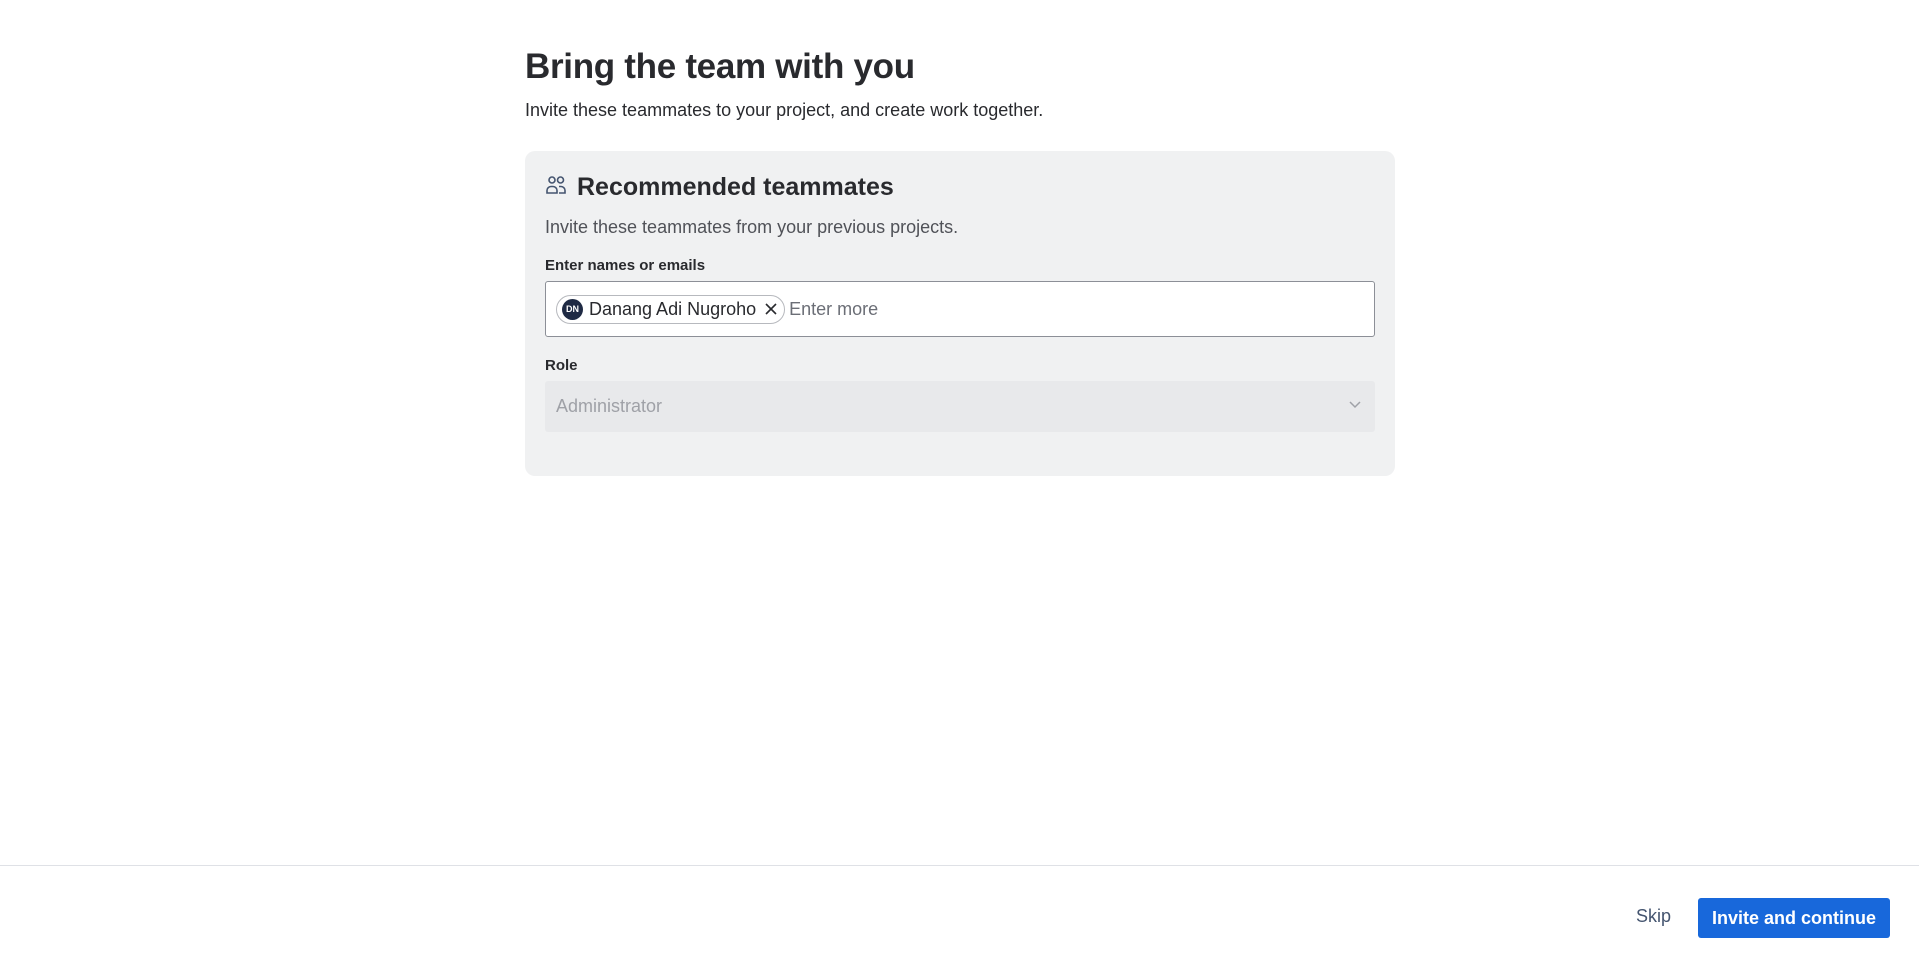 The image size is (1919, 962). I want to click on teammate-chip: DN Danang Adi Nugroho, so click(671, 309).